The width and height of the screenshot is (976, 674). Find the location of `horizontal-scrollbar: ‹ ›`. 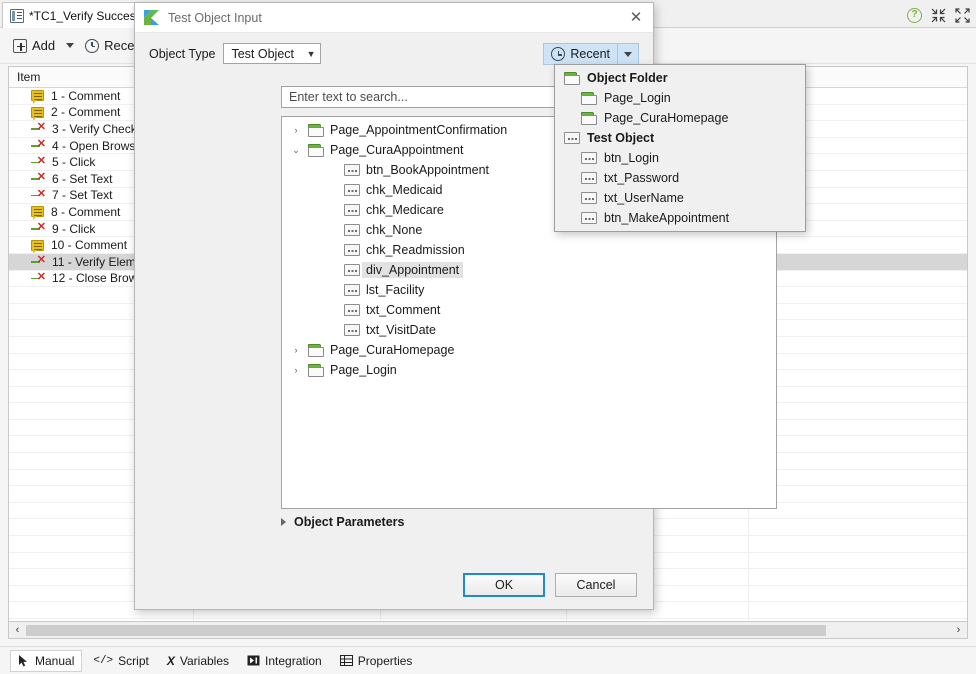

horizontal-scrollbar: ‹ › is located at coordinates (488, 630).